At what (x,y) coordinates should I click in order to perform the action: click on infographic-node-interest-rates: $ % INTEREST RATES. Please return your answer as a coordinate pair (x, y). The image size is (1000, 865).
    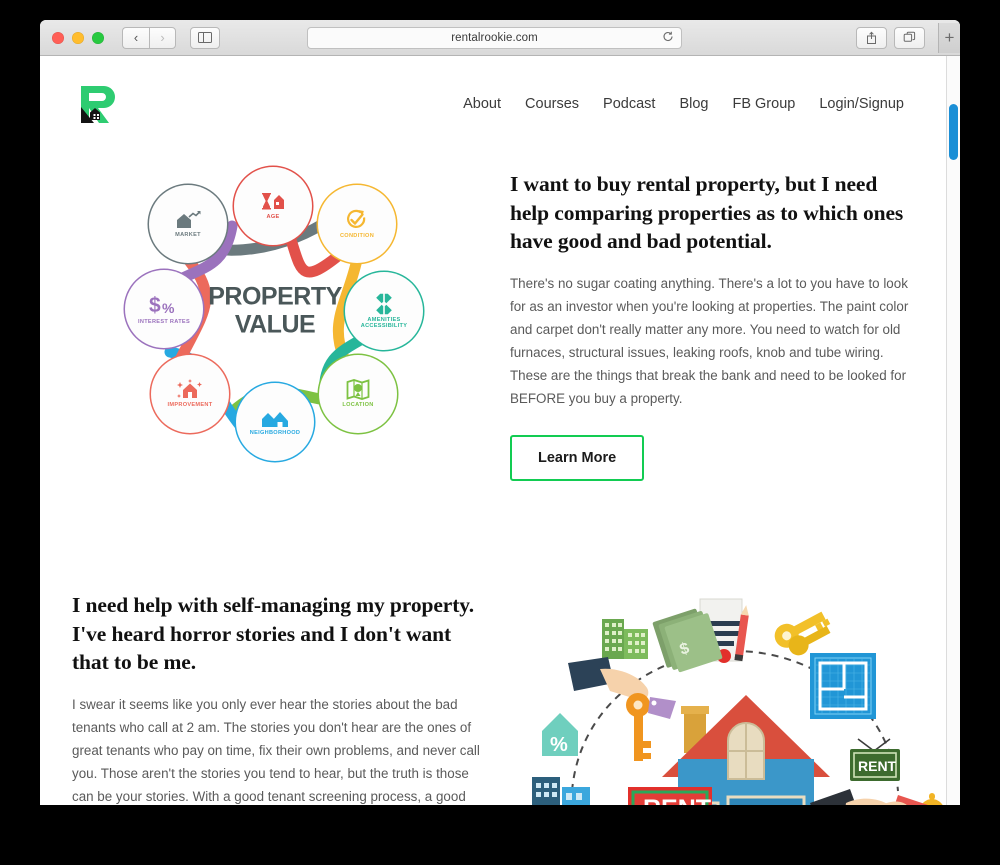
    Looking at the image, I should click on (164, 309).